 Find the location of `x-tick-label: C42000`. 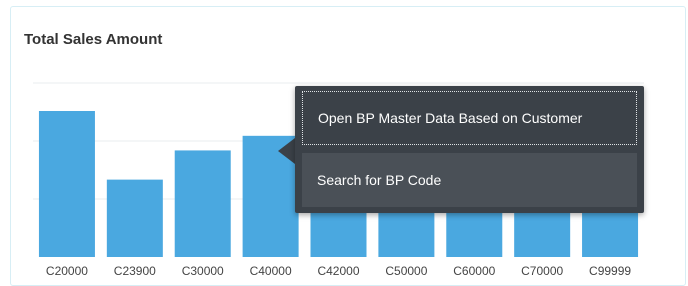

x-tick-label: C42000 is located at coordinates (338, 271).